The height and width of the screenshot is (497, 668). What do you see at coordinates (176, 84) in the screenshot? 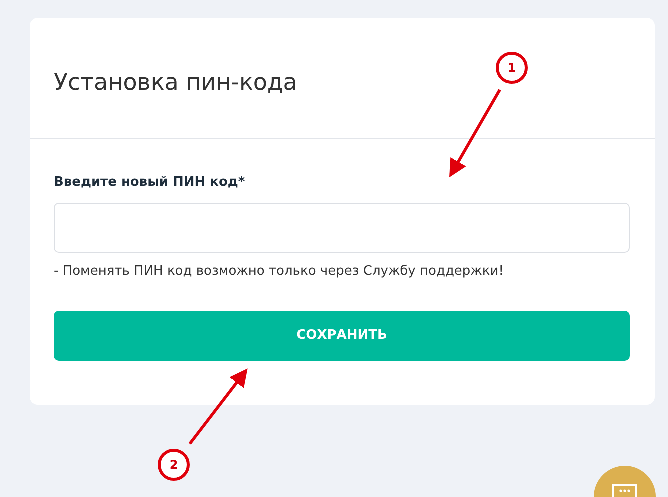
I see `card-title: Установка пин-кода` at bounding box center [176, 84].